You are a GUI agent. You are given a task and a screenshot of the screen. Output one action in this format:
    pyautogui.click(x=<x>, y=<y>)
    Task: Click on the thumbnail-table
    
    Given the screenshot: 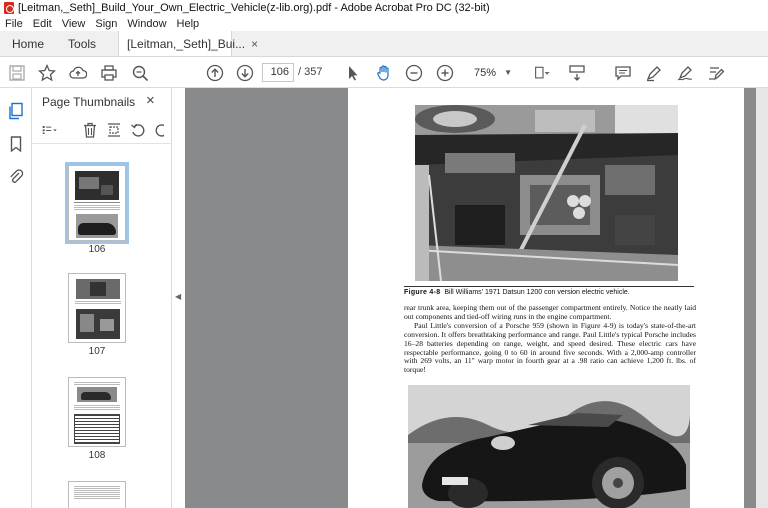 What is the action you would take?
    pyautogui.click(x=97, y=429)
    